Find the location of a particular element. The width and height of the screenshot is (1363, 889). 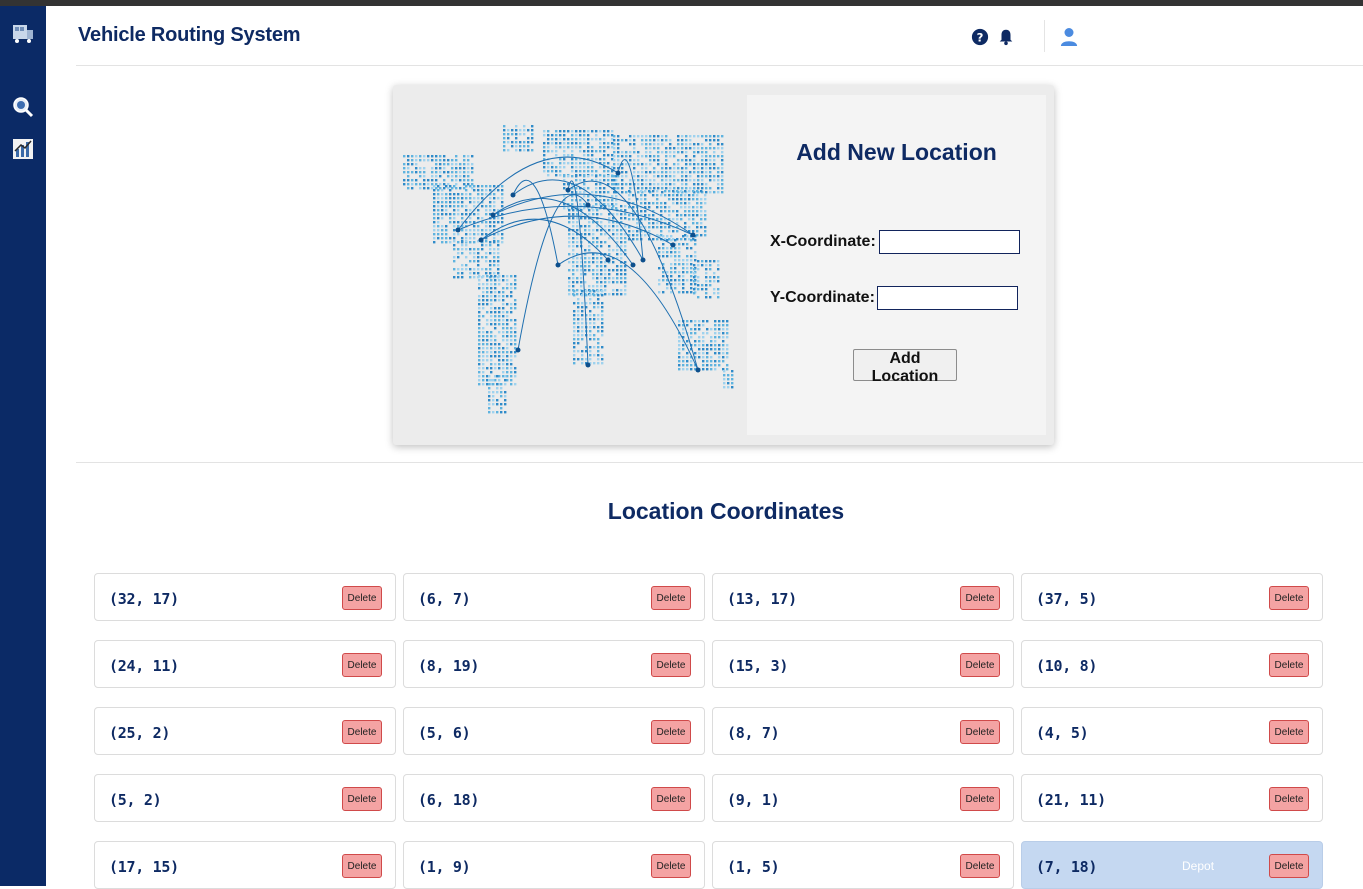

location-coordinate: (32, 17) is located at coordinates (144, 599).